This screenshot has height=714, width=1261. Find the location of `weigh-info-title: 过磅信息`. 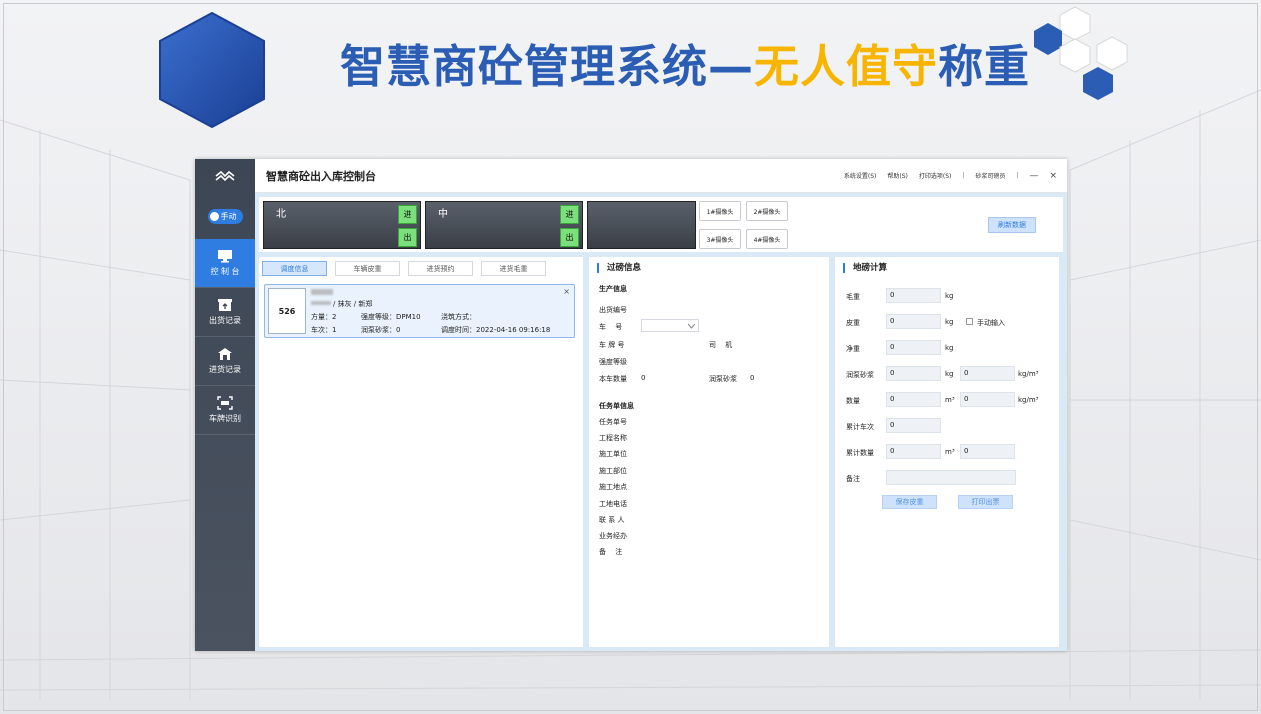

weigh-info-title: 过磅信息 is located at coordinates (619, 268).